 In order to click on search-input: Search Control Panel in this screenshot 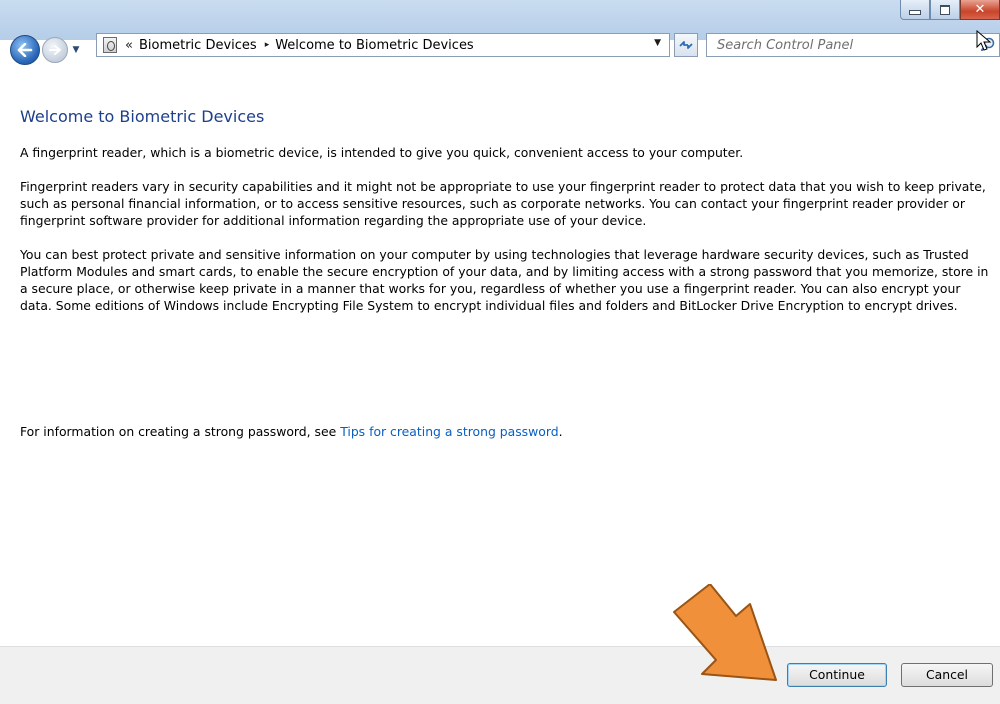, I will do `click(853, 45)`.